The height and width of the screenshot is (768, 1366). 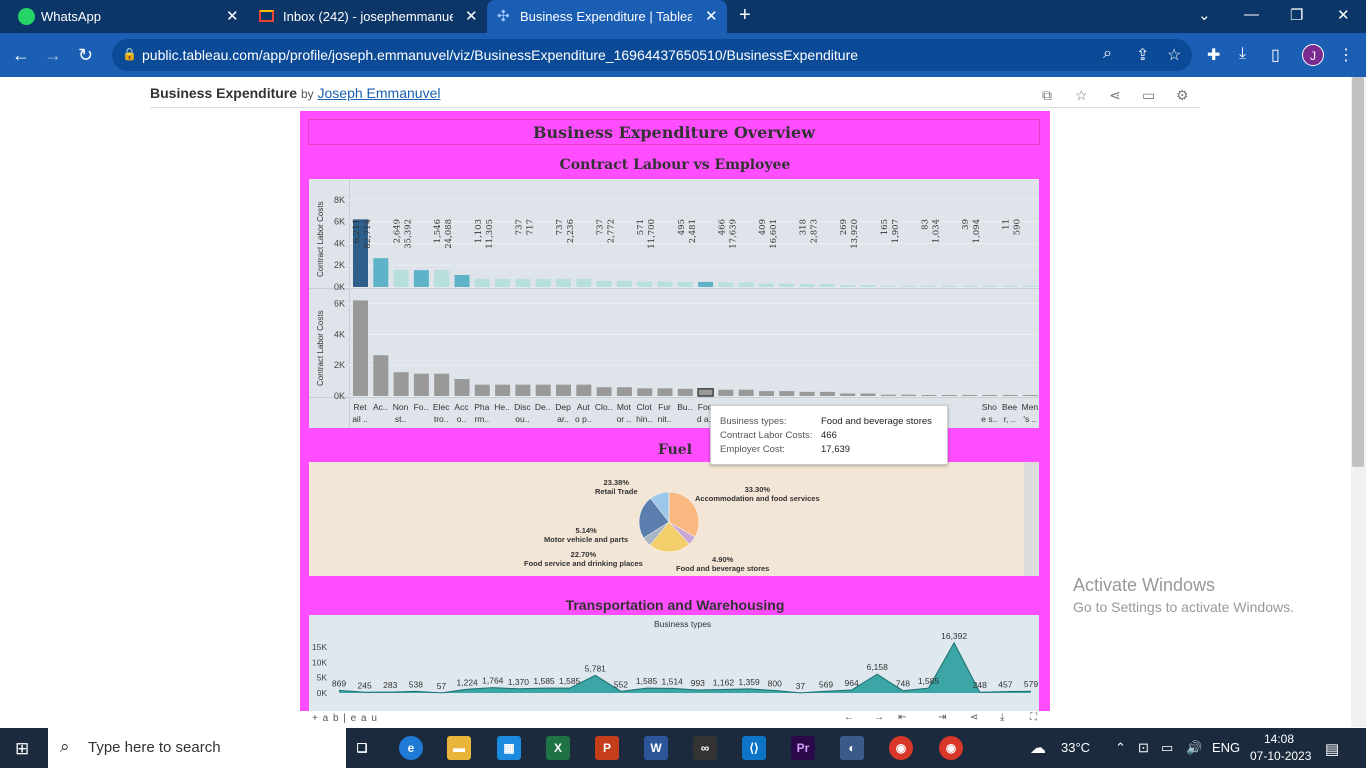 I want to click on author-link: Joseph Emmanuvel, so click(x=379, y=93).